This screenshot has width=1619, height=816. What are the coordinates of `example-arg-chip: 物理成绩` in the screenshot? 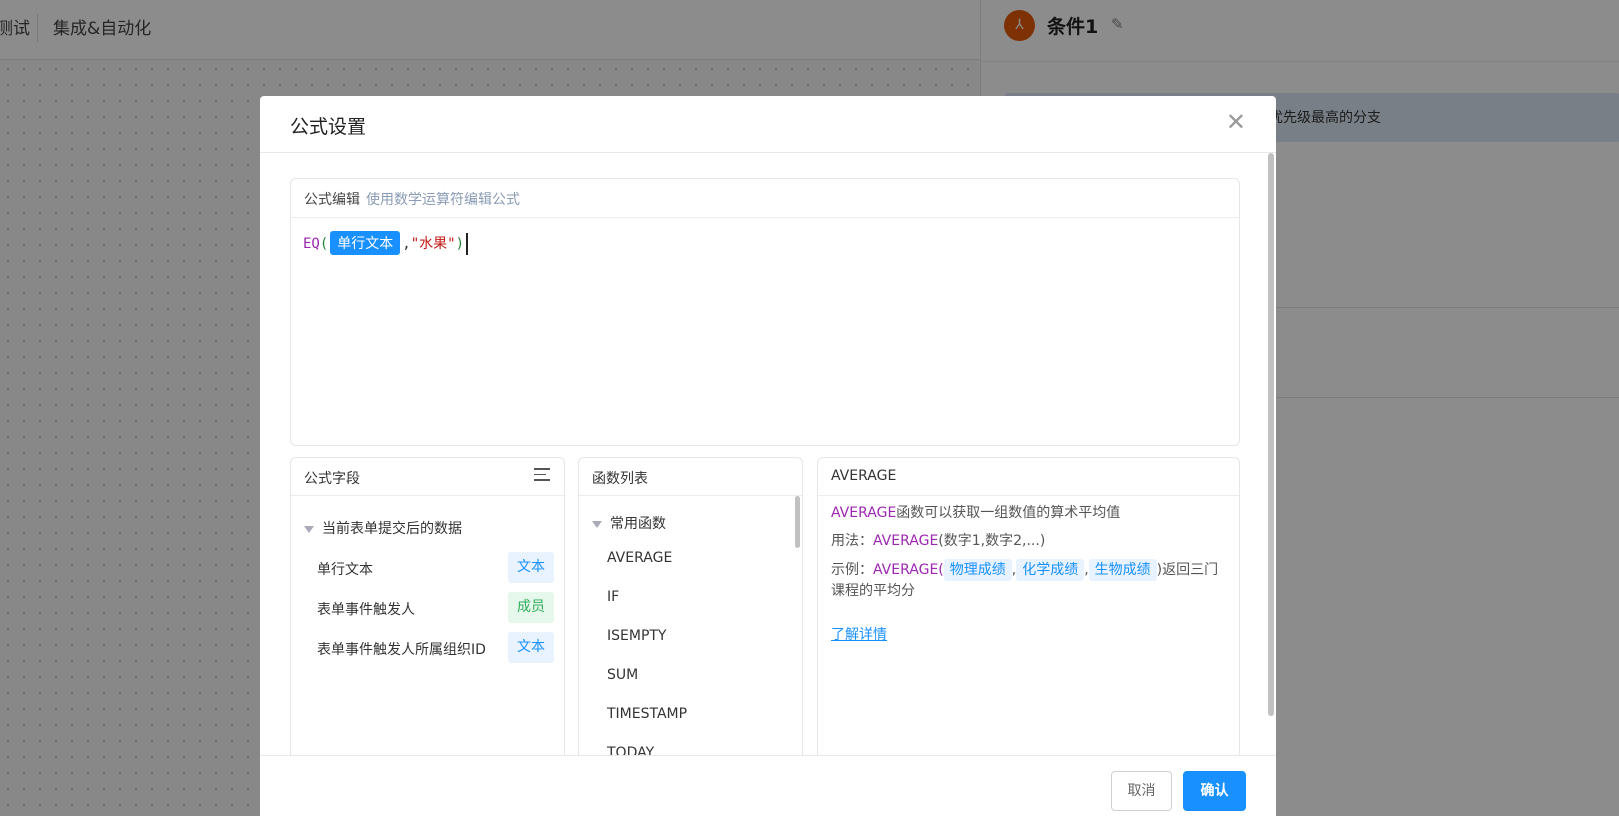 It's located at (977, 570).